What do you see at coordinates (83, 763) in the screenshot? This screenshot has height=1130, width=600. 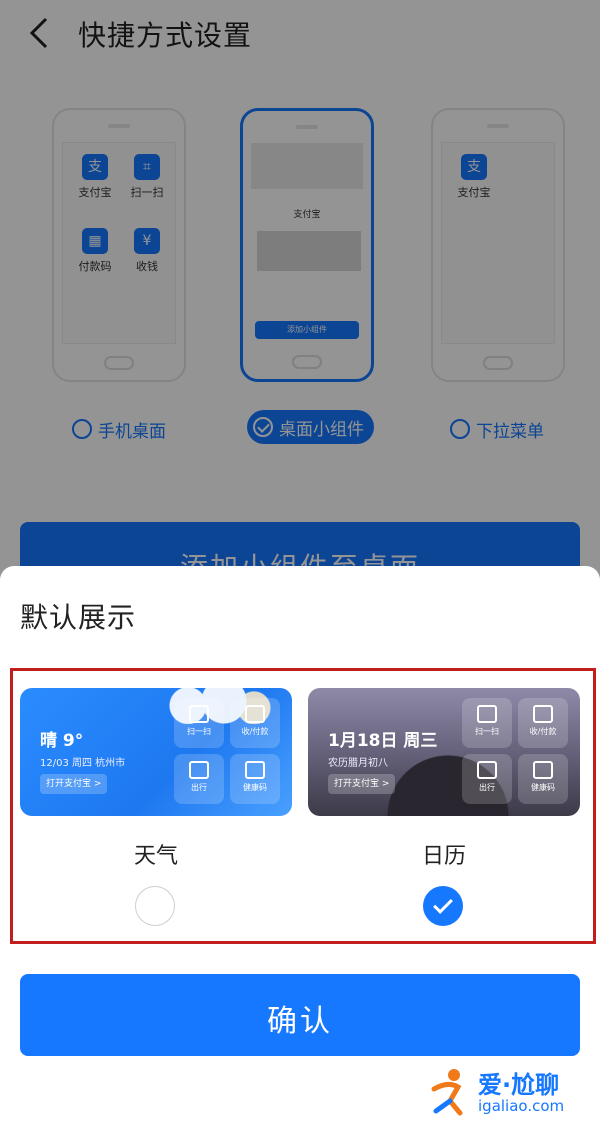 I see `weather-sub-text: 12/03 周四 杭州市` at bounding box center [83, 763].